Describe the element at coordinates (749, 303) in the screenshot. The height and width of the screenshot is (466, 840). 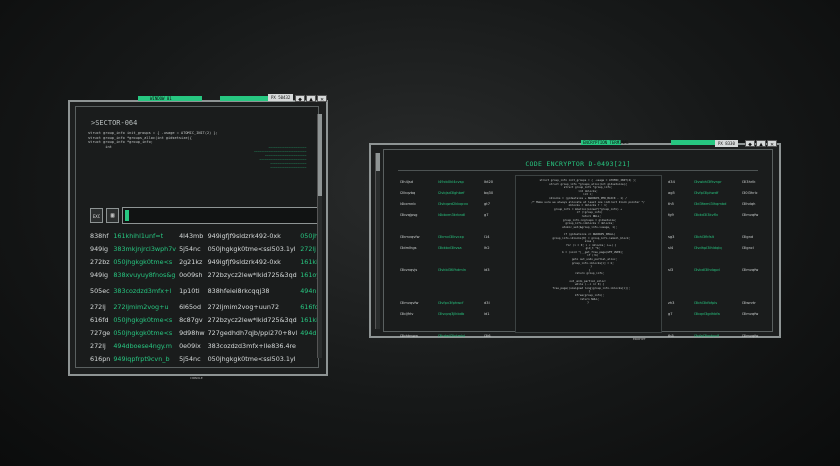
I see `key-cell: l3lwnrtr` at that location.